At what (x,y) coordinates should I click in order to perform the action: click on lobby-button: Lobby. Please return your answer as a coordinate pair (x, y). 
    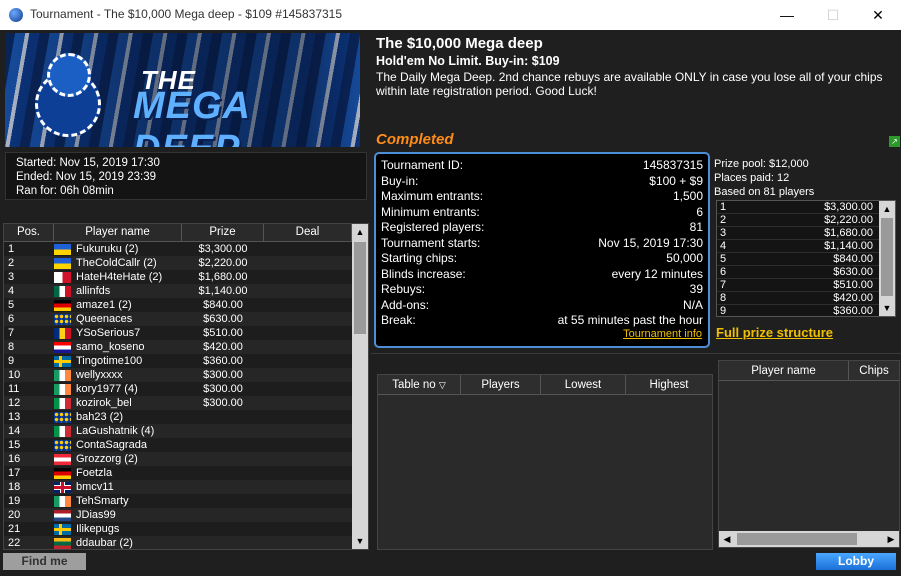
    Looking at the image, I should click on (856, 561).